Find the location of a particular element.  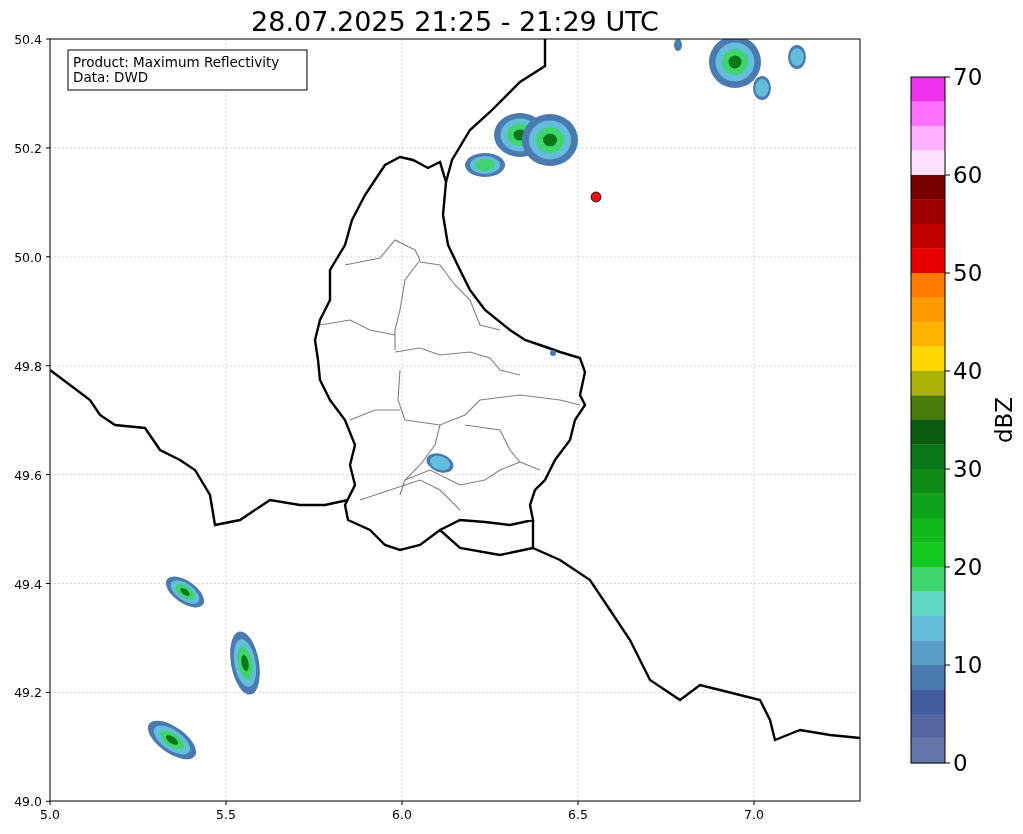

location-marker is located at coordinates (596, 197).